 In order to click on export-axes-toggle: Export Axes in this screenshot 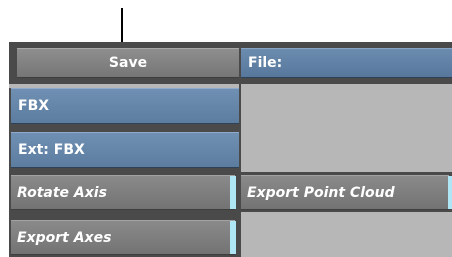, I will do `click(123, 237)`.